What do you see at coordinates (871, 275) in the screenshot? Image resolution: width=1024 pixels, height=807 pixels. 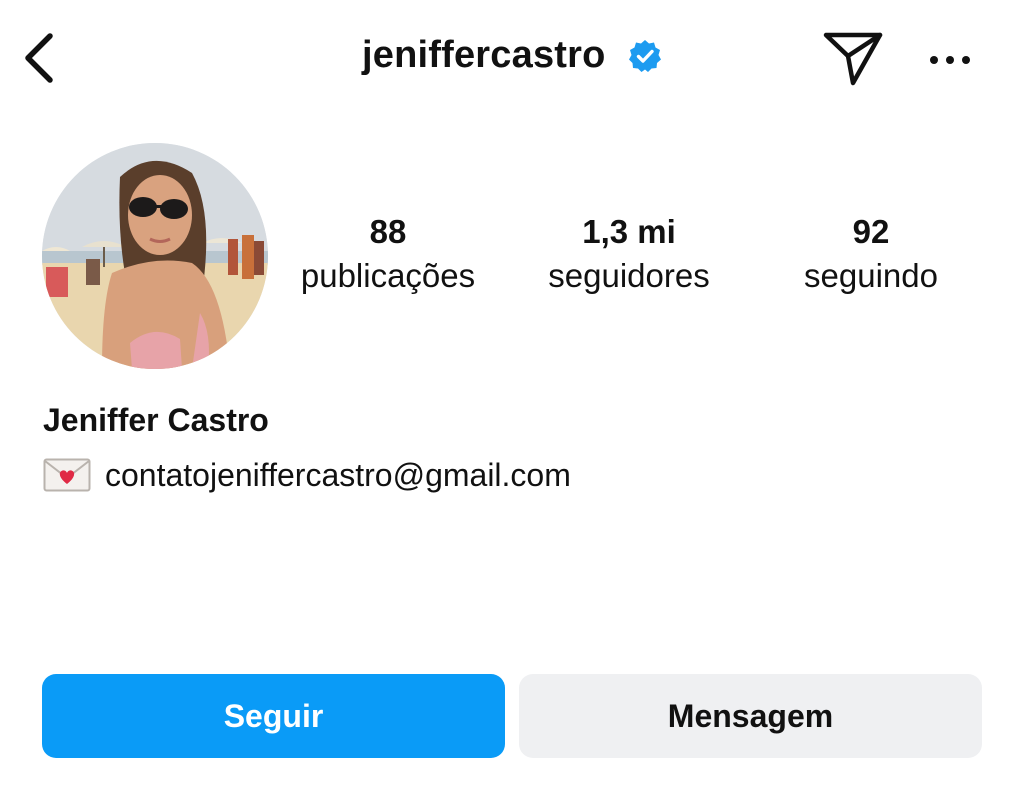 I see `following-label: seguindo` at bounding box center [871, 275].